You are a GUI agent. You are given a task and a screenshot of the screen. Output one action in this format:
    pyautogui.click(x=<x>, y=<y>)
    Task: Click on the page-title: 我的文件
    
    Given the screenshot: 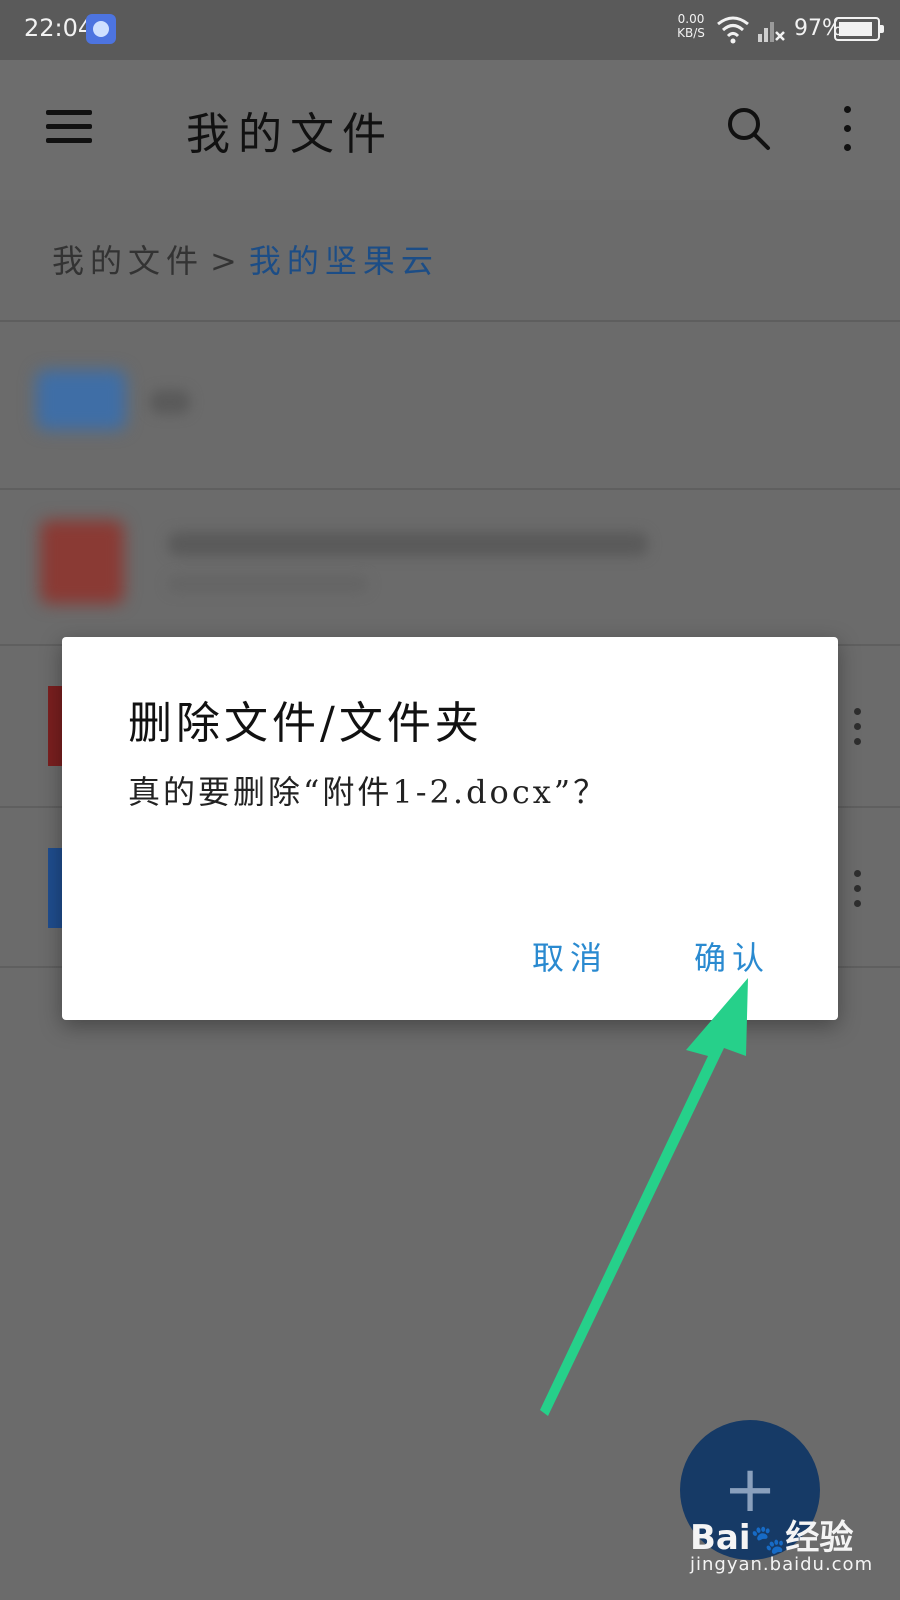 What is the action you would take?
    pyautogui.click(x=290, y=134)
    